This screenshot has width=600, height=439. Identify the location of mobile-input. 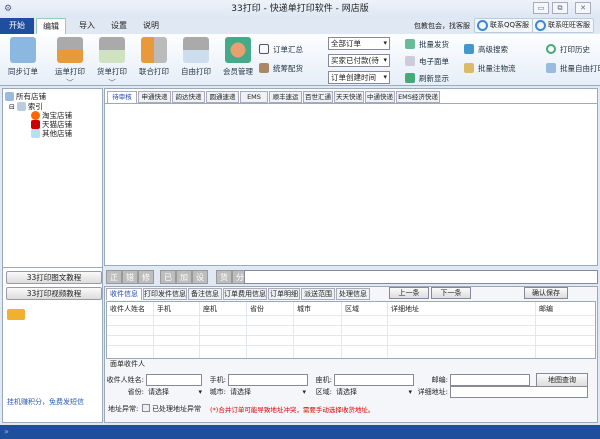
(268, 380).